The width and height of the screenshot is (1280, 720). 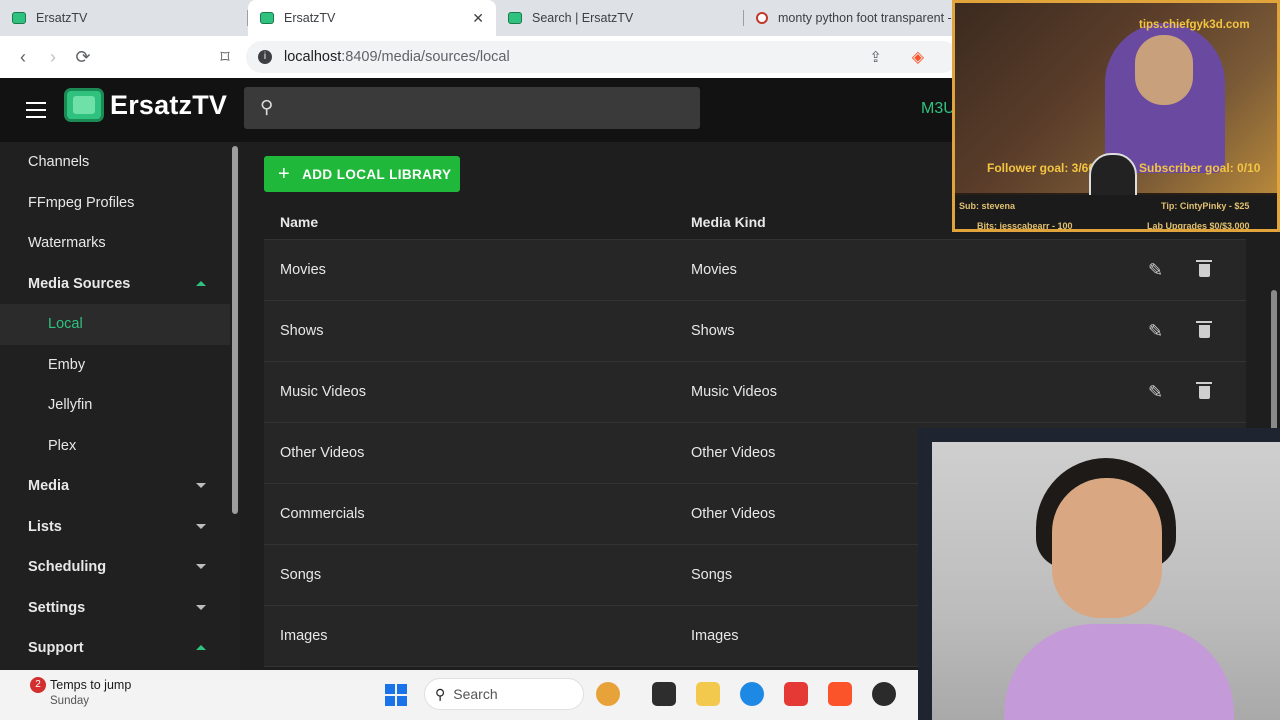 I want to click on windows-start-icon, so click(x=396, y=695).